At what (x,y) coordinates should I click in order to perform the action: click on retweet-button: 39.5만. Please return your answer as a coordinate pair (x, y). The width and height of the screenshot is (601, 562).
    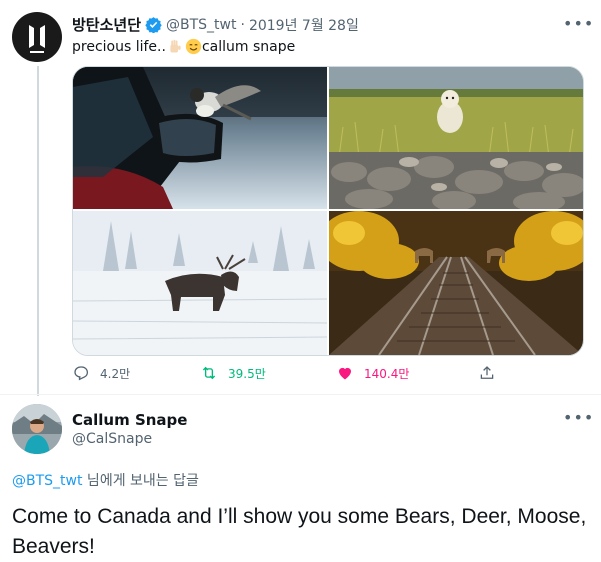
    Looking at the image, I should click on (233, 373).